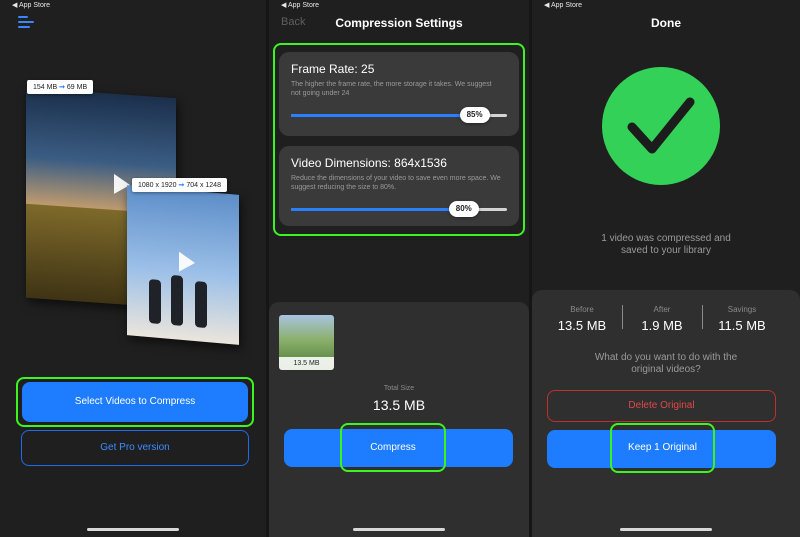 The width and height of the screenshot is (800, 537). Describe the element at coordinates (399, 388) in the screenshot. I see `total-size-label: Total Size` at that location.